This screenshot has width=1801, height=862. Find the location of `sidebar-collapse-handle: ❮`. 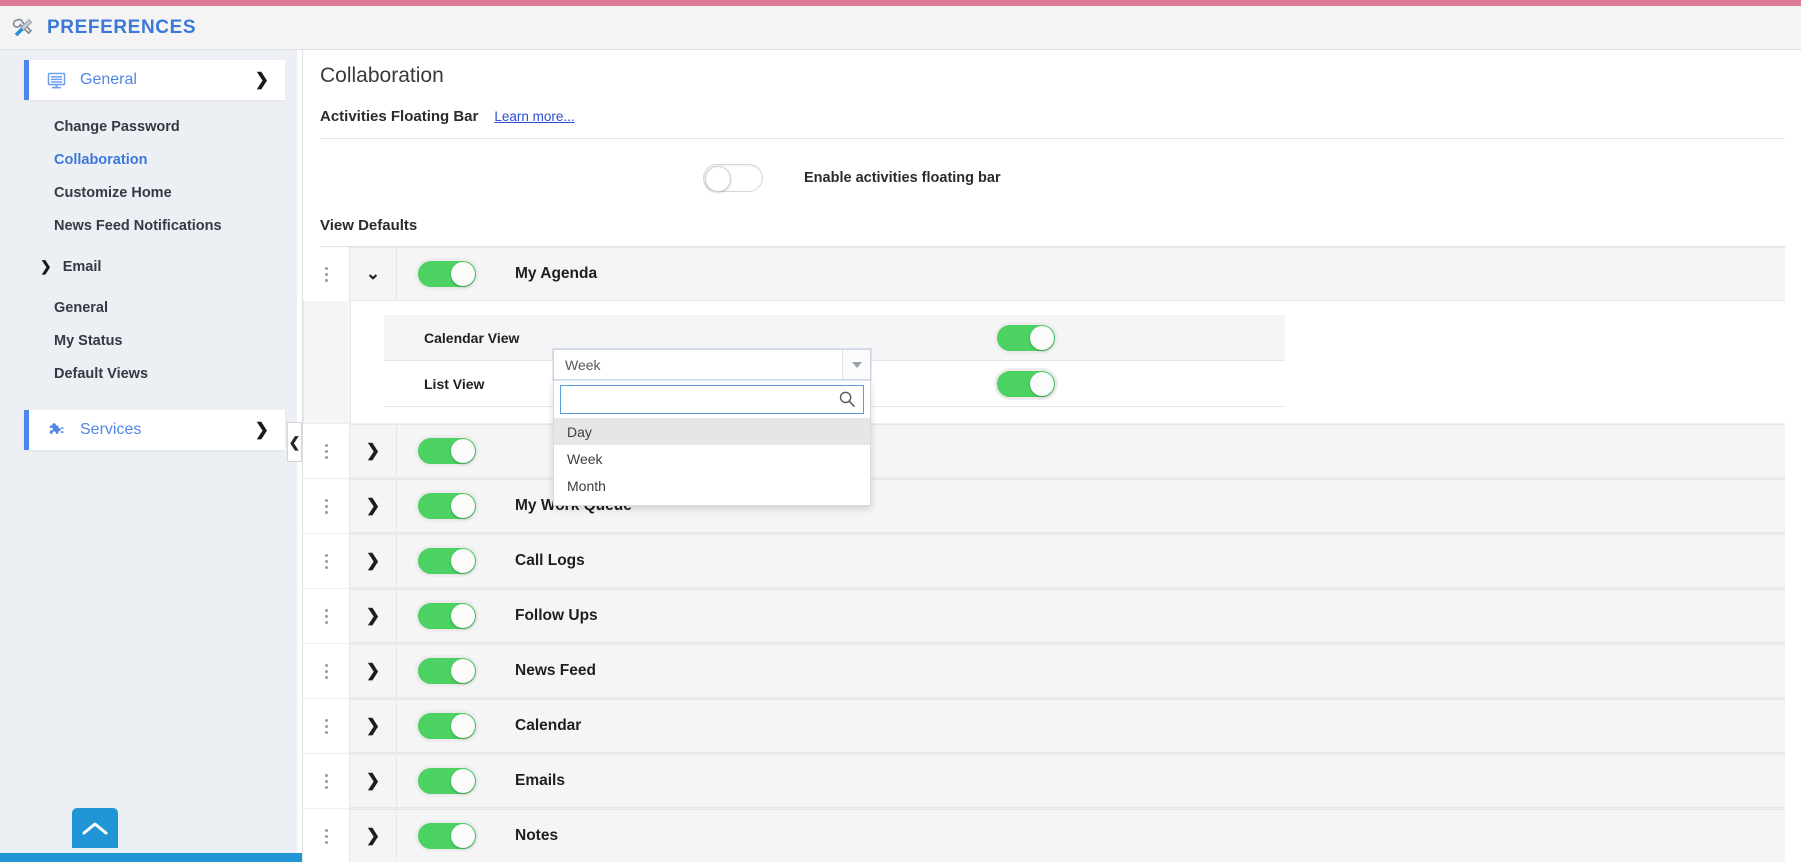

sidebar-collapse-handle: ❮ is located at coordinates (294, 442).